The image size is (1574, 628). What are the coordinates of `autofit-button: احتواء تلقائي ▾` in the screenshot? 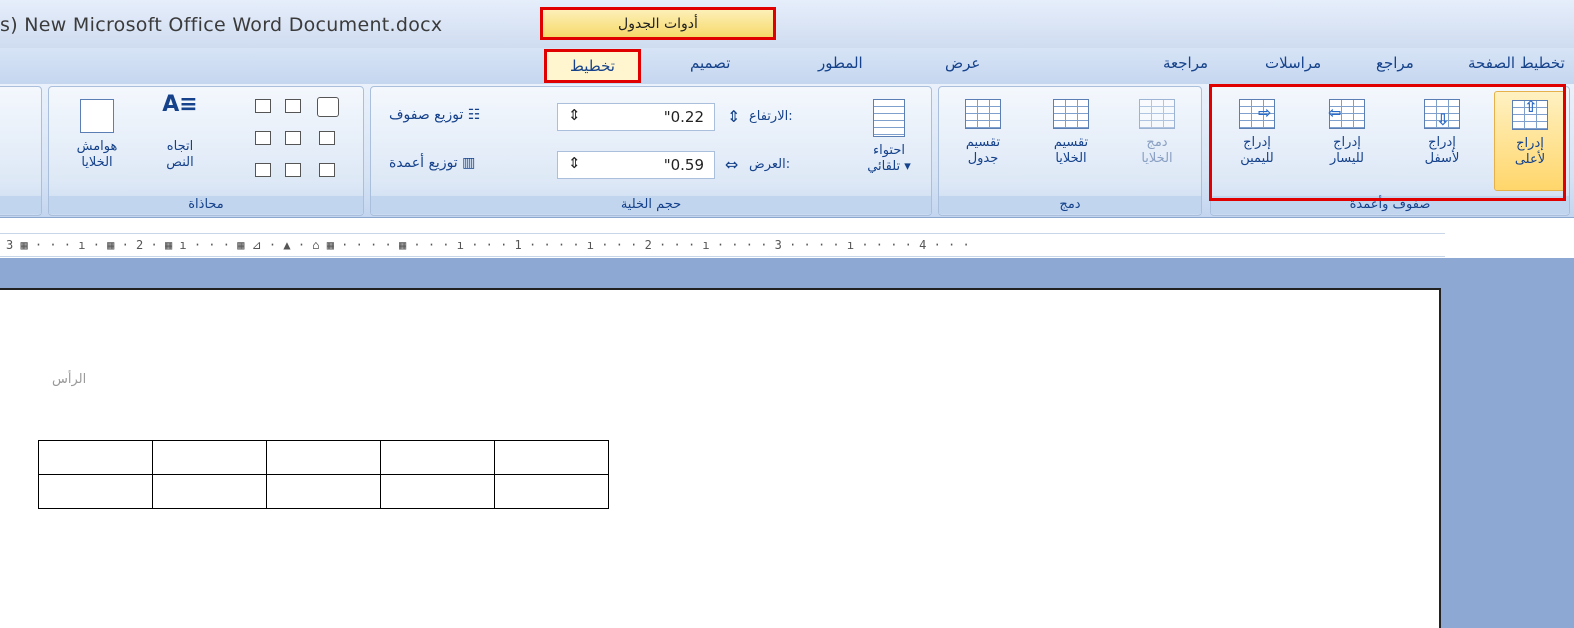 It's located at (889, 141).